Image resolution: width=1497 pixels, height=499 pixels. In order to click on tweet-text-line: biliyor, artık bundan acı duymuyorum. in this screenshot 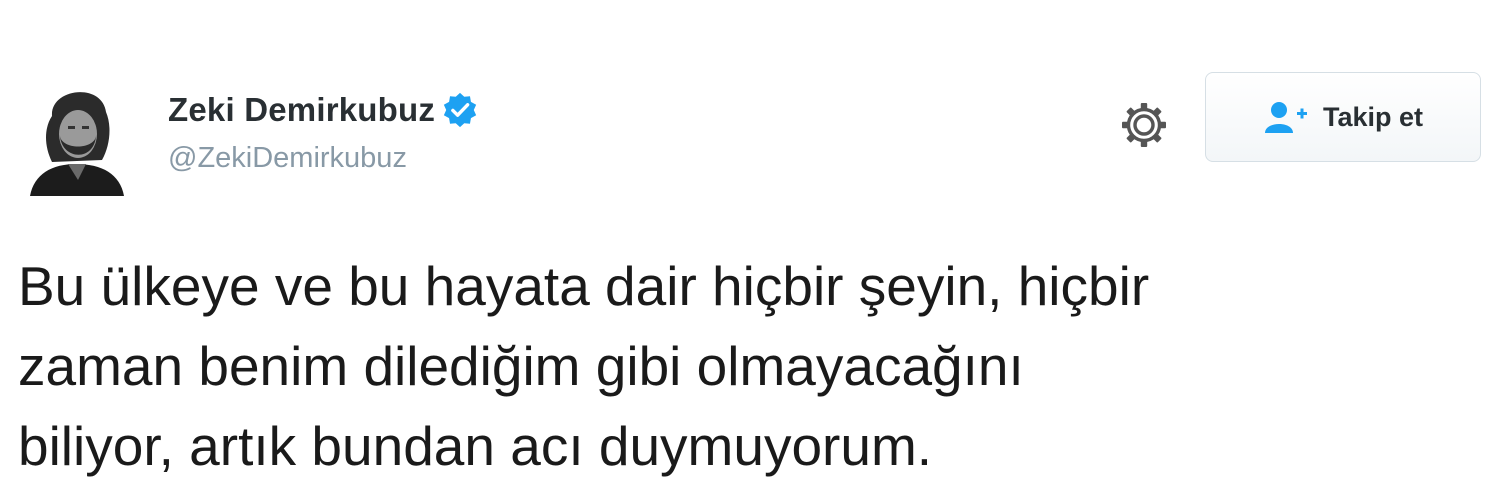, I will do `click(475, 446)`.